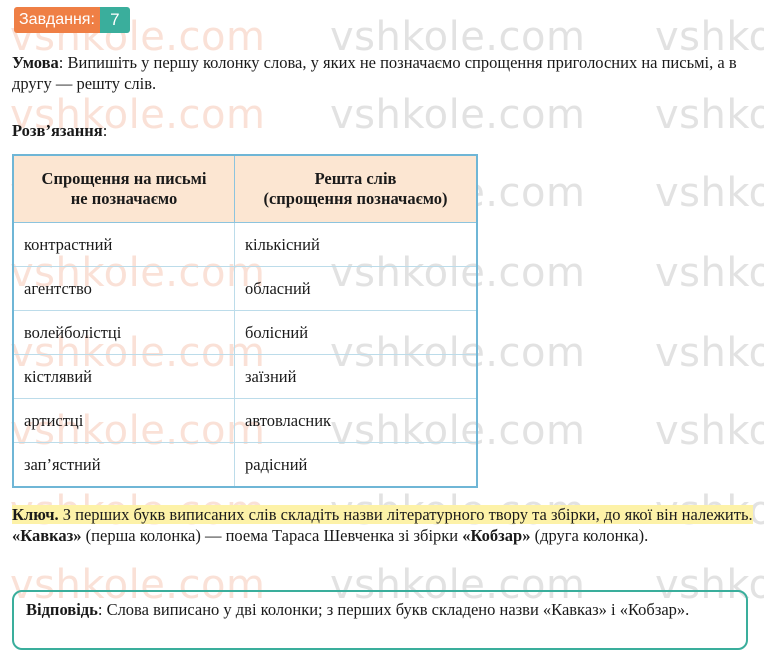 This screenshot has width=764, height=657. What do you see at coordinates (123, 465) in the screenshot?
I see `table-cell: зап’ястний` at bounding box center [123, 465].